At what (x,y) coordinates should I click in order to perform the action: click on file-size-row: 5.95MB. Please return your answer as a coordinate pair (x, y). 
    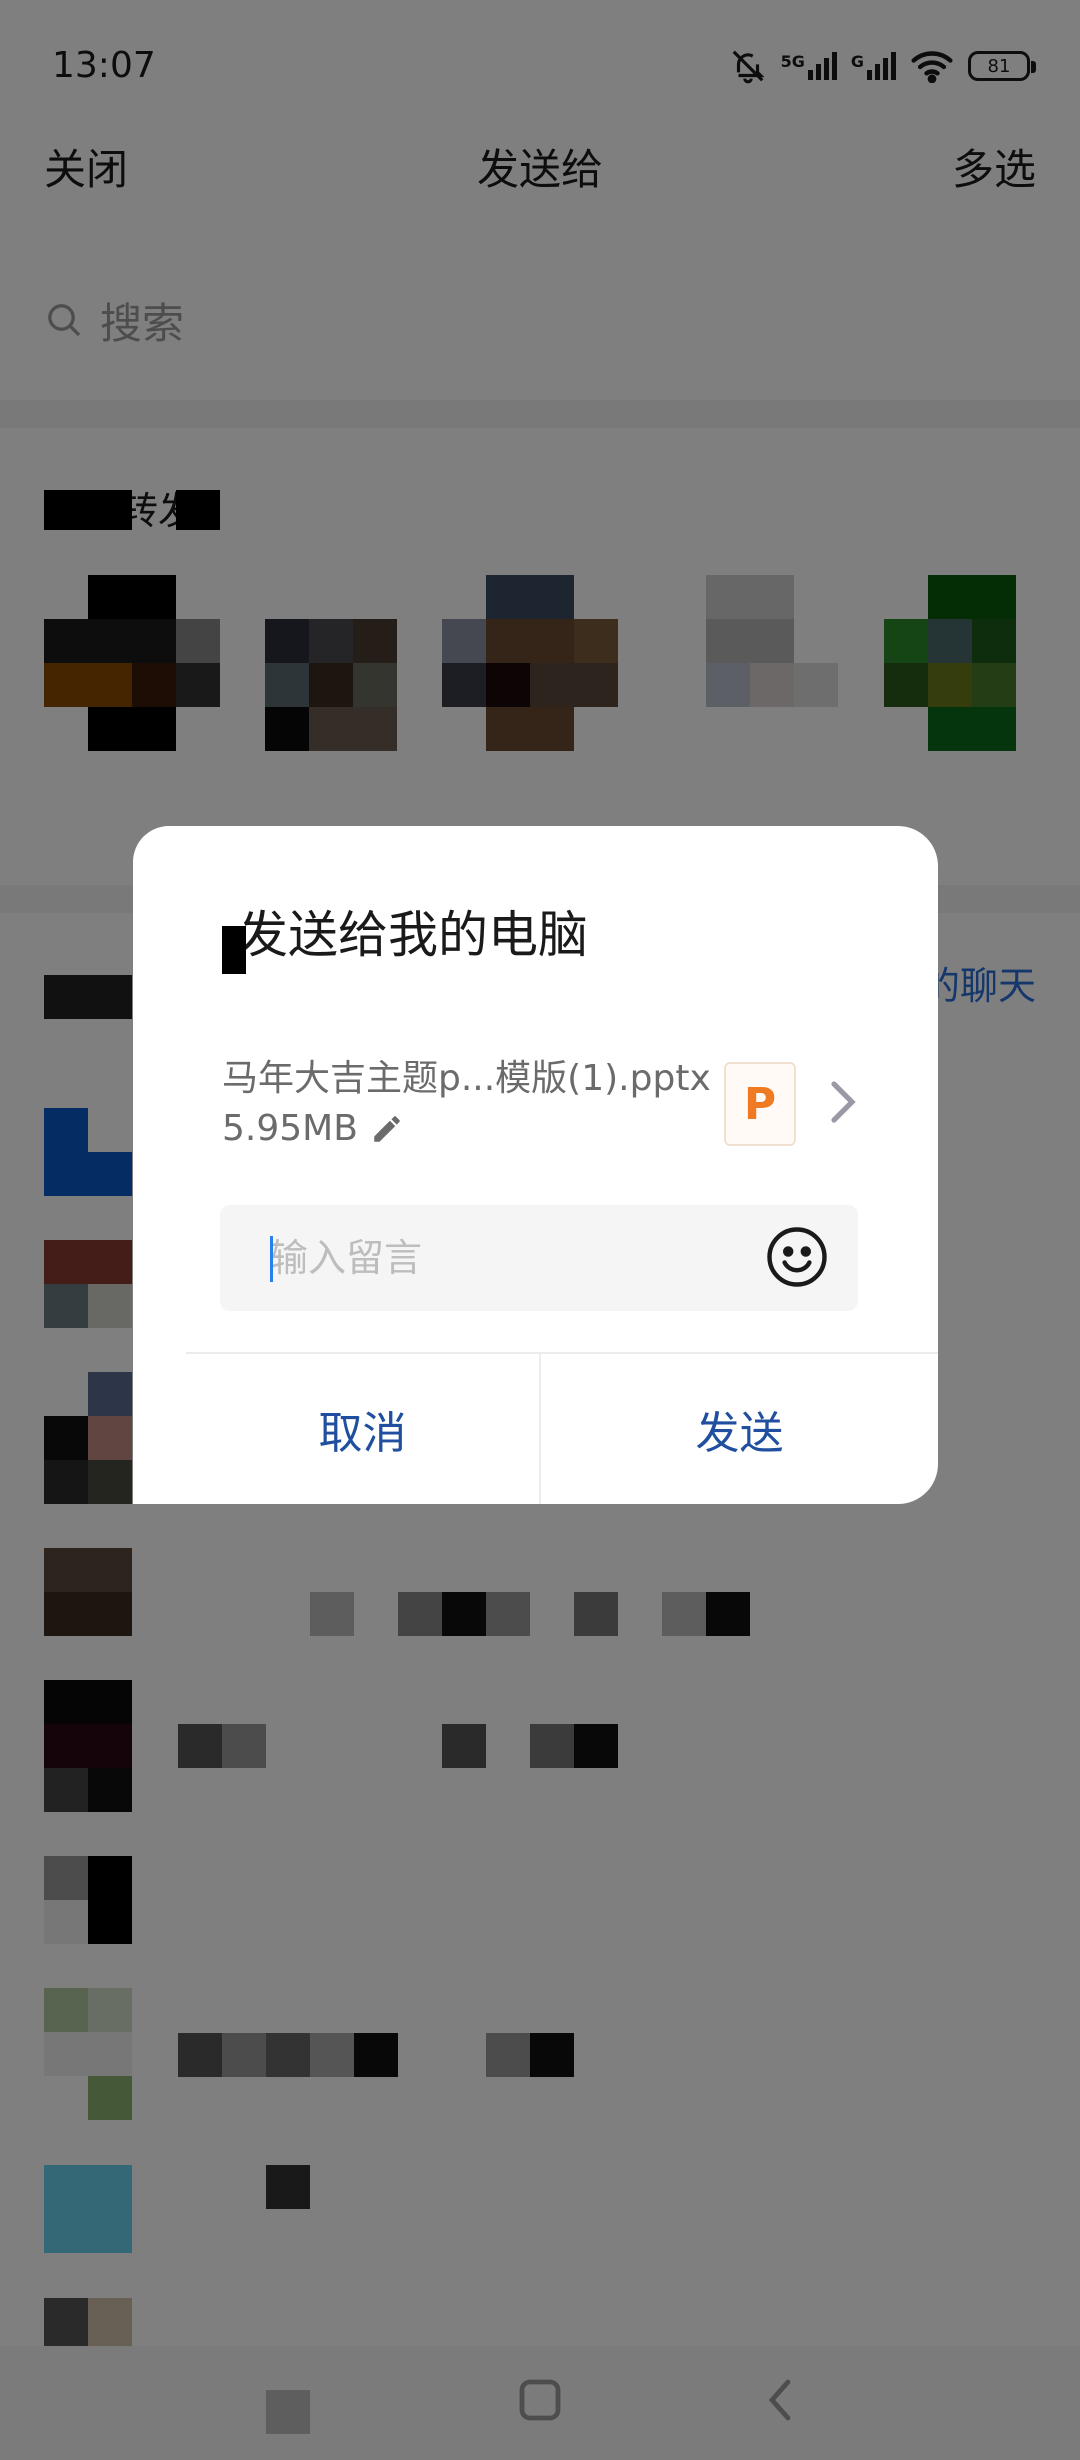
    Looking at the image, I should click on (313, 1129).